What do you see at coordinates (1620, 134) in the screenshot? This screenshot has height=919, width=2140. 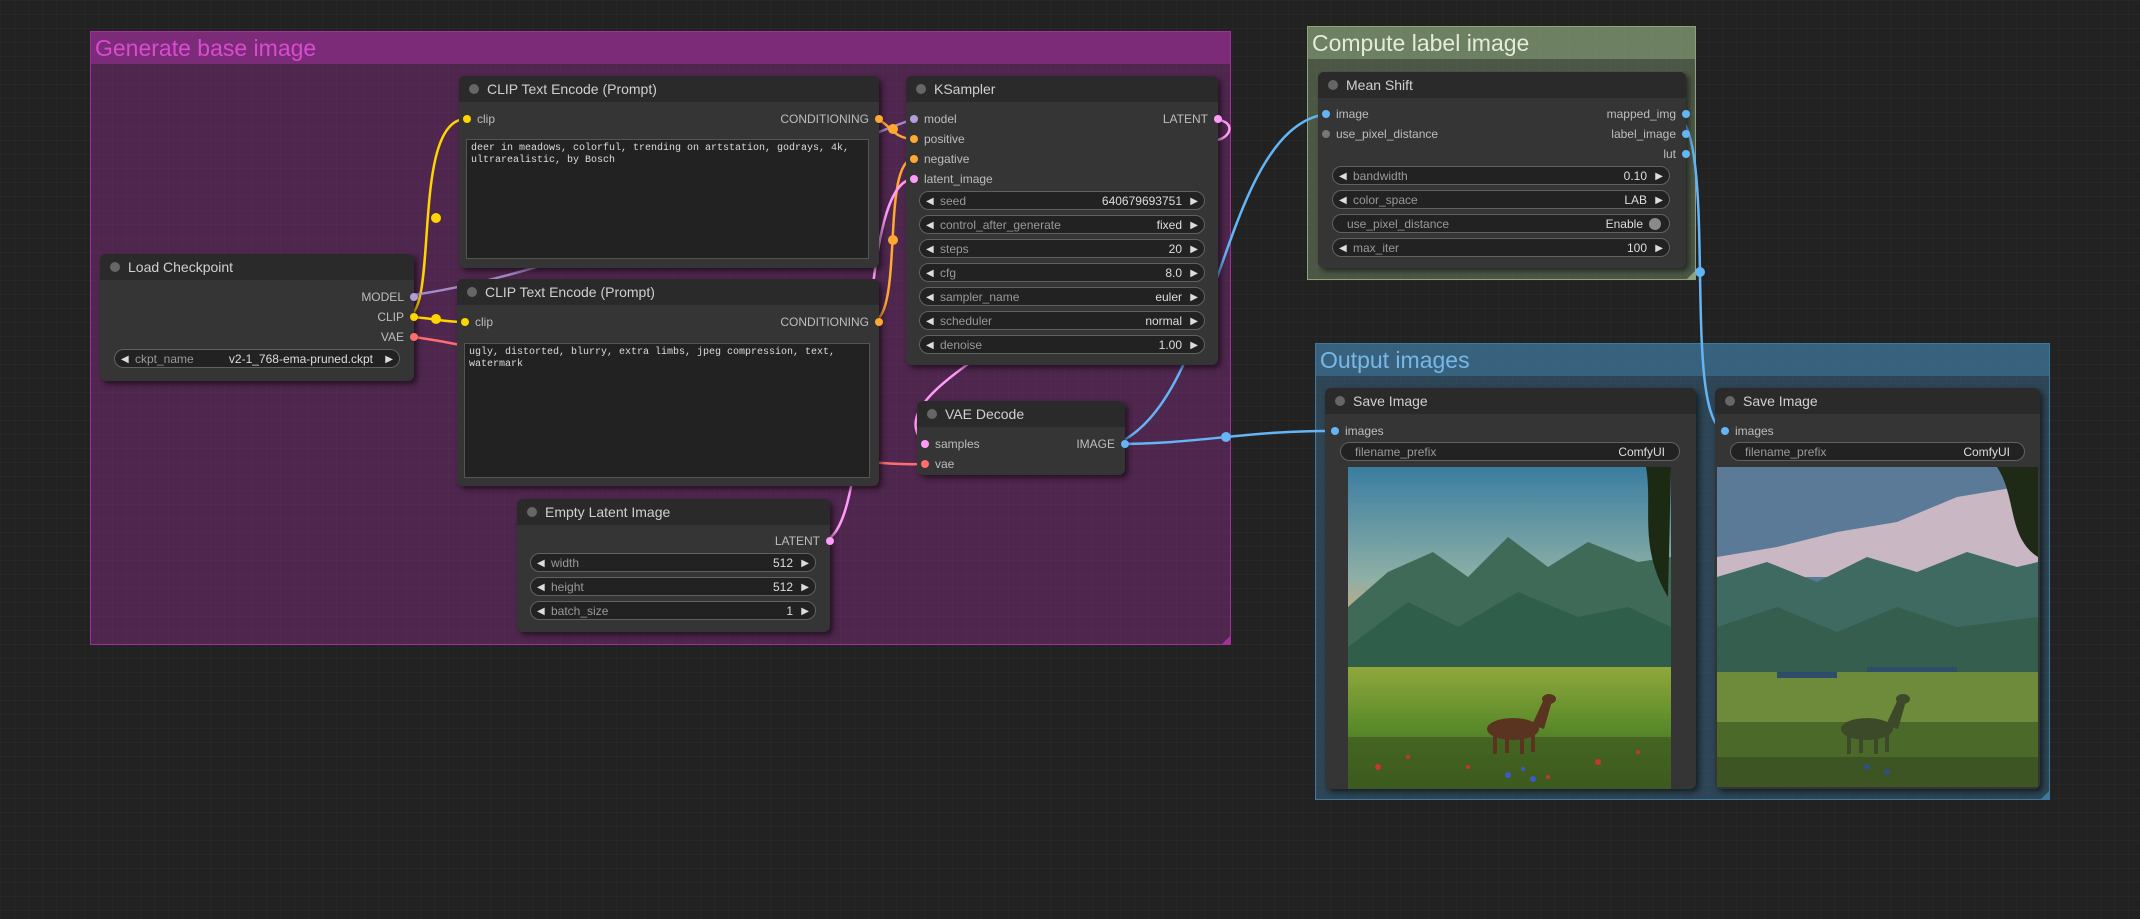 I see `output-label-image: label_image` at bounding box center [1620, 134].